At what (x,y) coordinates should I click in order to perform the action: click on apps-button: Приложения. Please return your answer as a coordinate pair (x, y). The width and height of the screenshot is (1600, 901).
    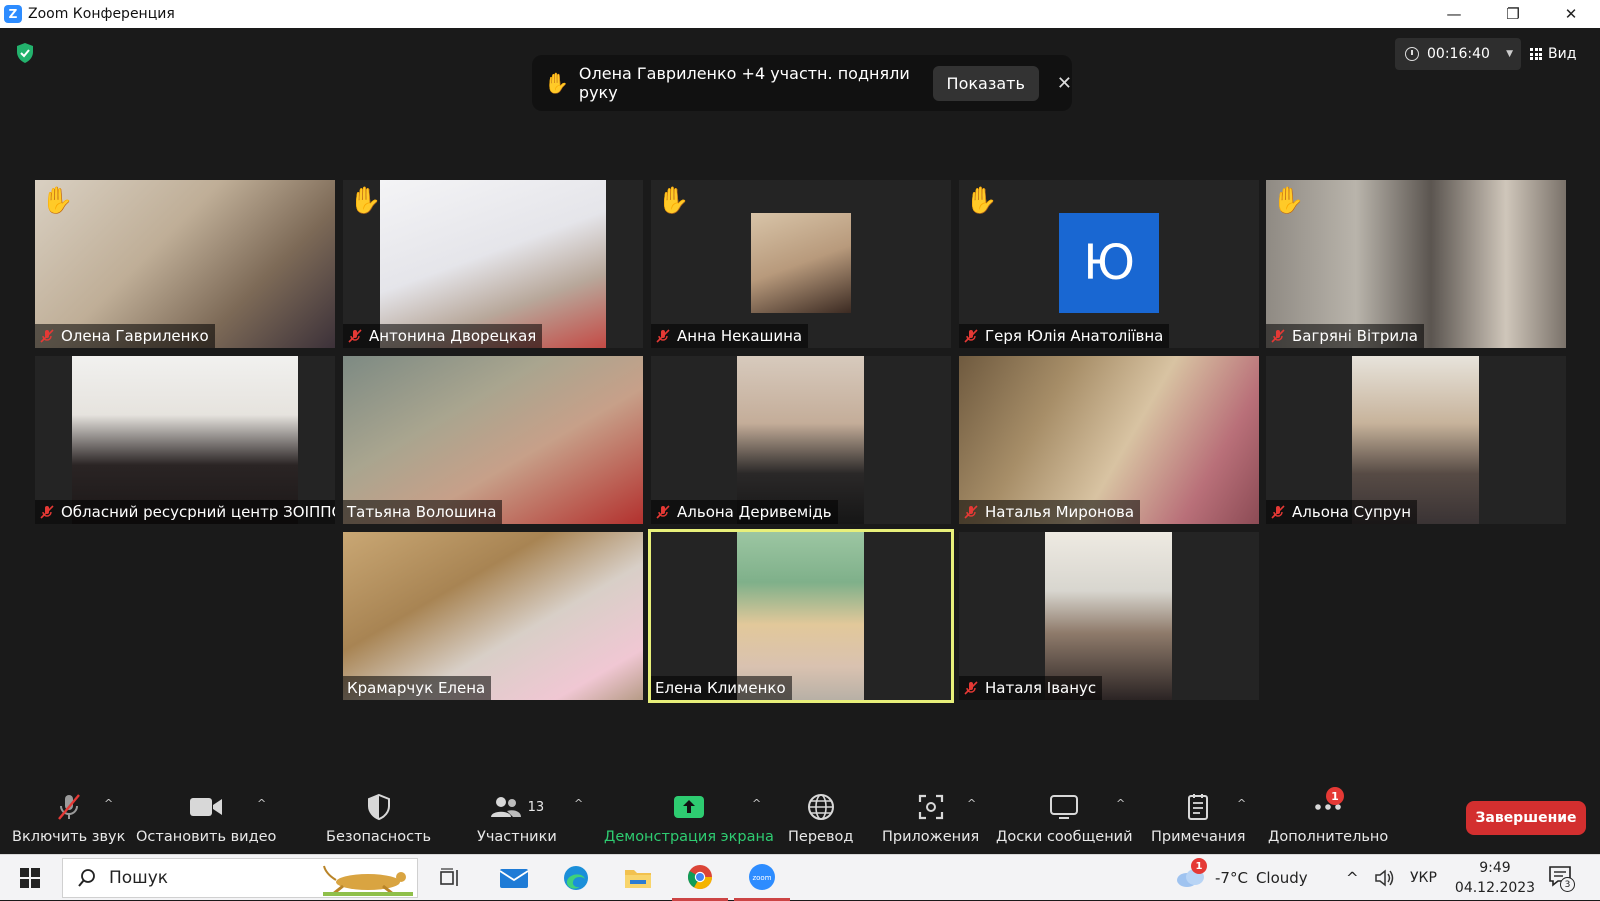
    Looking at the image, I should click on (930, 818).